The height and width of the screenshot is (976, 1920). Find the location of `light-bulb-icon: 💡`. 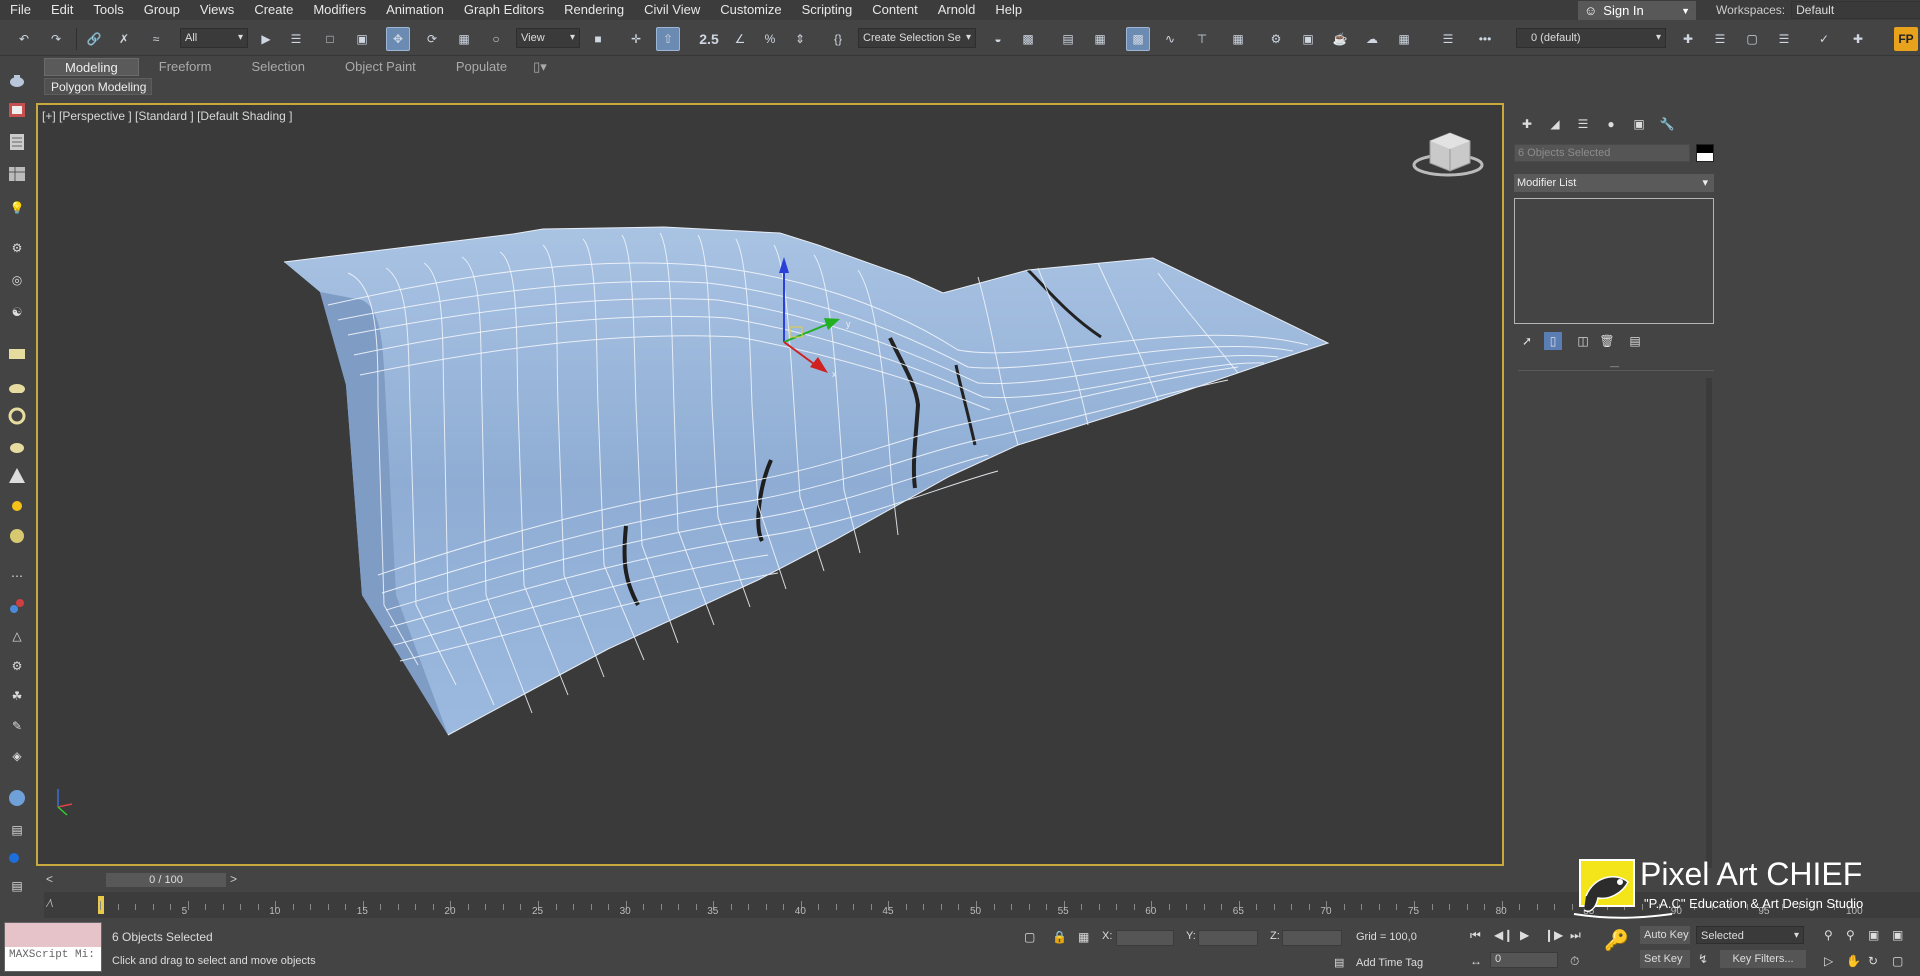

light-bulb-icon: 💡 is located at coordinates (17, 208).